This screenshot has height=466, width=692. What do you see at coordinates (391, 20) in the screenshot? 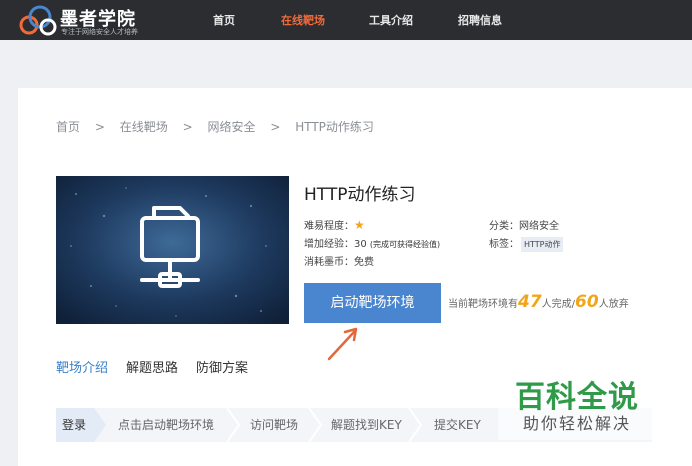
I see `nav-tools: 工具介绍` at bounding box center [391, 20].